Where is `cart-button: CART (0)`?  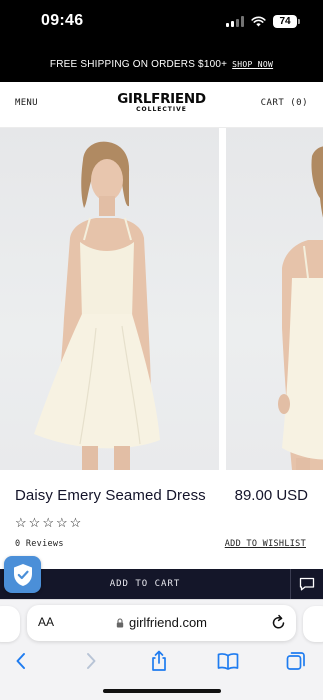
cart-button: CART (0) is located at coordinates (284, 103).